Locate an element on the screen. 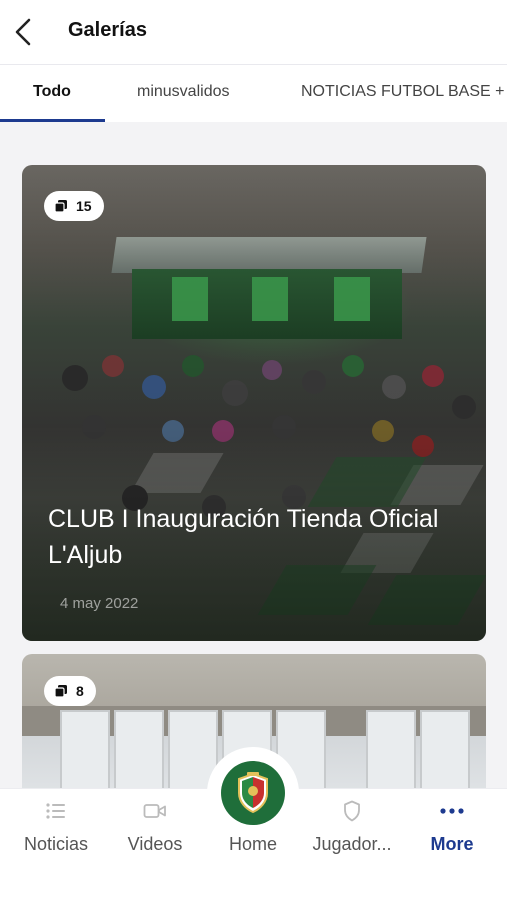 This screenshot has width=507, height=900. photo-count: 15 is located at coordinates (84, 206).